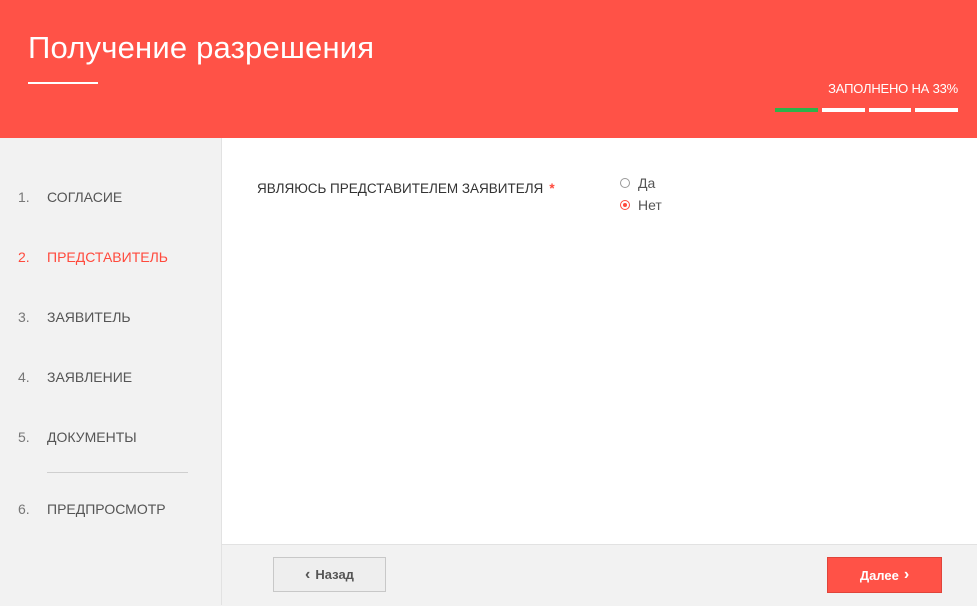 The image size is (977, 606). I want to click on sidebar-item-applicant: 3. ЗАЯВИТЕЛЬ, so click(74, 317).